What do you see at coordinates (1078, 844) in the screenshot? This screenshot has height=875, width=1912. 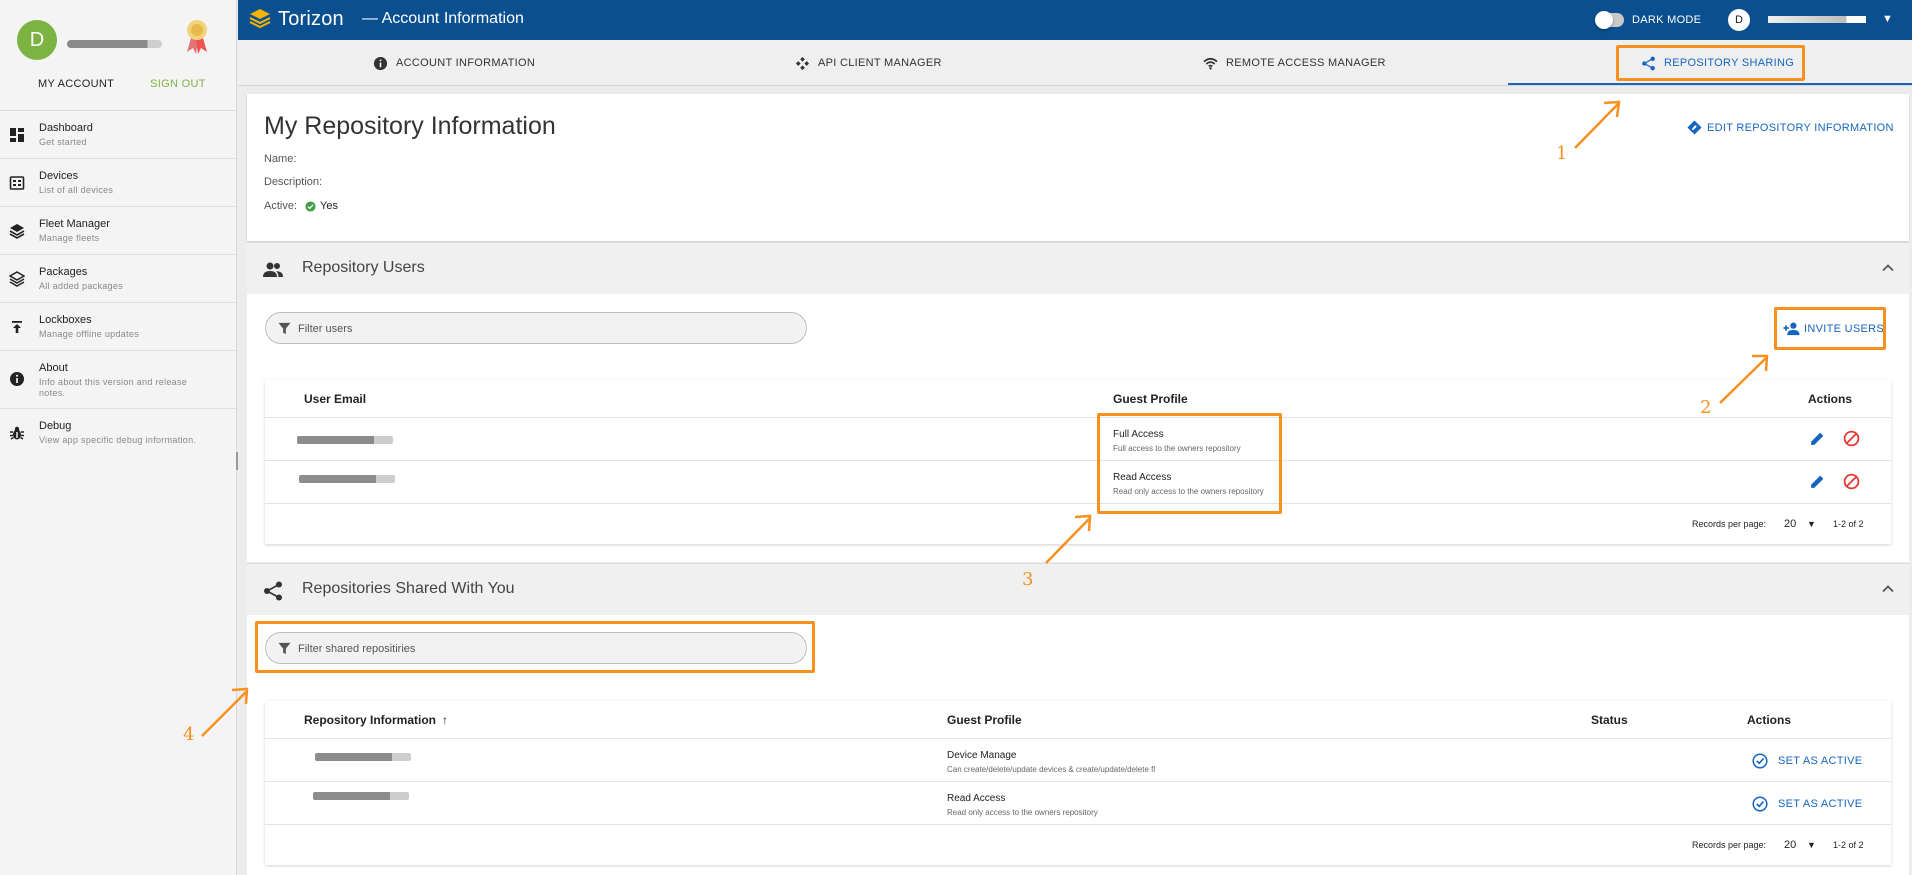 I see `table-pagination: Records per page: 20 ▼ 1-2 of 2` at bounding box center [1078, 844].